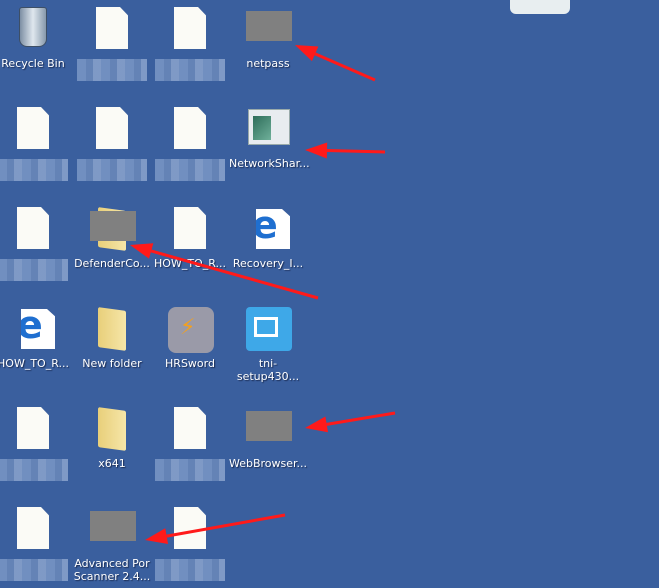 This screenshot has width=659, height=588. I want to click on desktop-icon: x641, so click(112, 437).